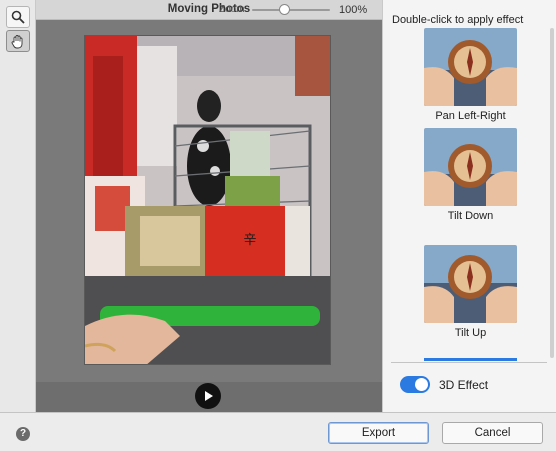 This screenshot has height=451, width=556. What do you see at coordinates (249, 240) in the screenshot?
I see `svg-text: 辛` at bounding box center [249, 240].